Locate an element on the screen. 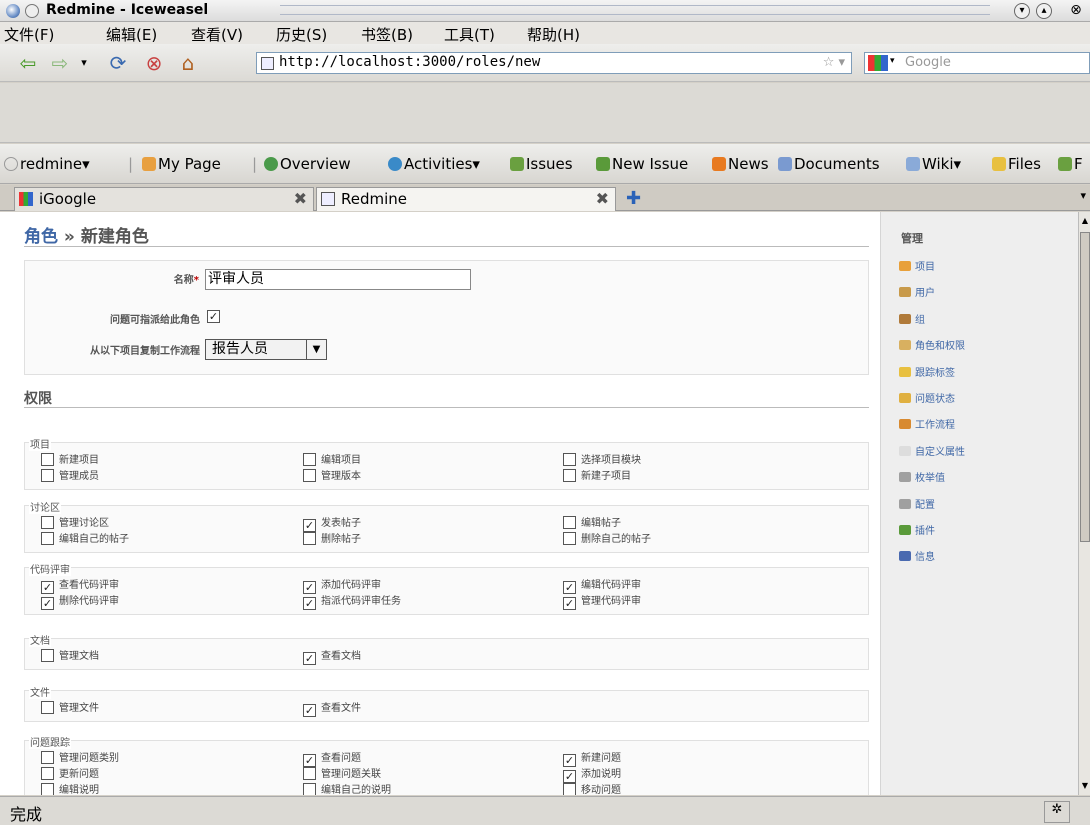 The width and height of the screenshot is (1090, 825). bookmark-files: Files is located at coordinates (1016, 164).